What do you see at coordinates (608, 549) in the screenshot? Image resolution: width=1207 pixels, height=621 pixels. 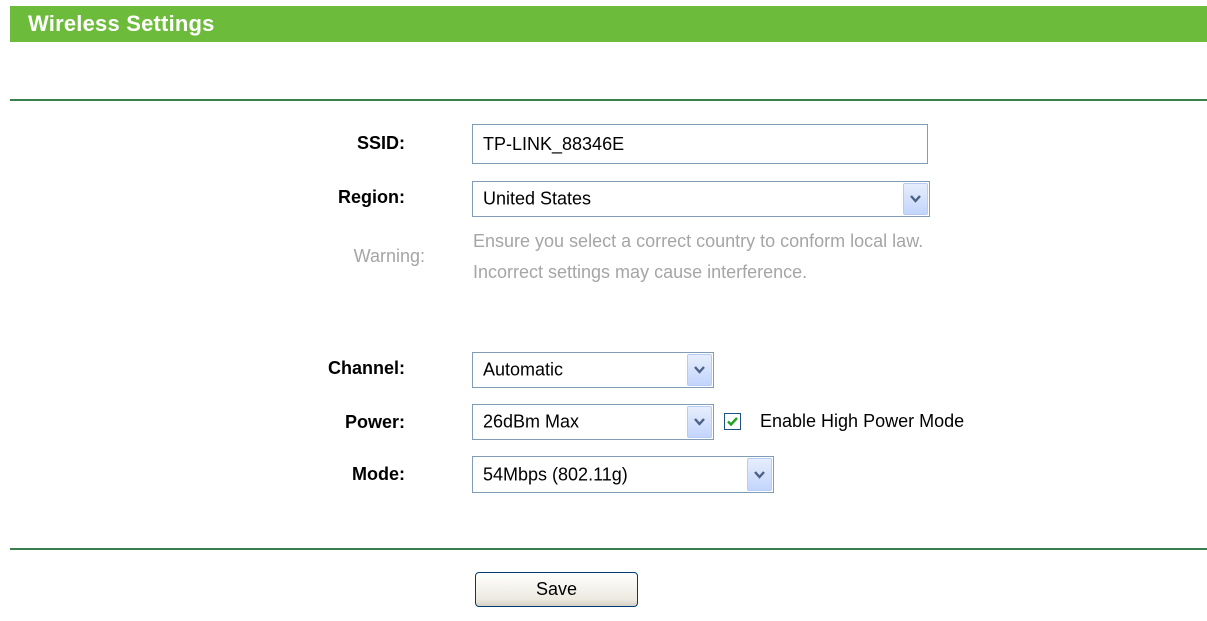 I see `bottom-divider` at bounding box center [608, 549].